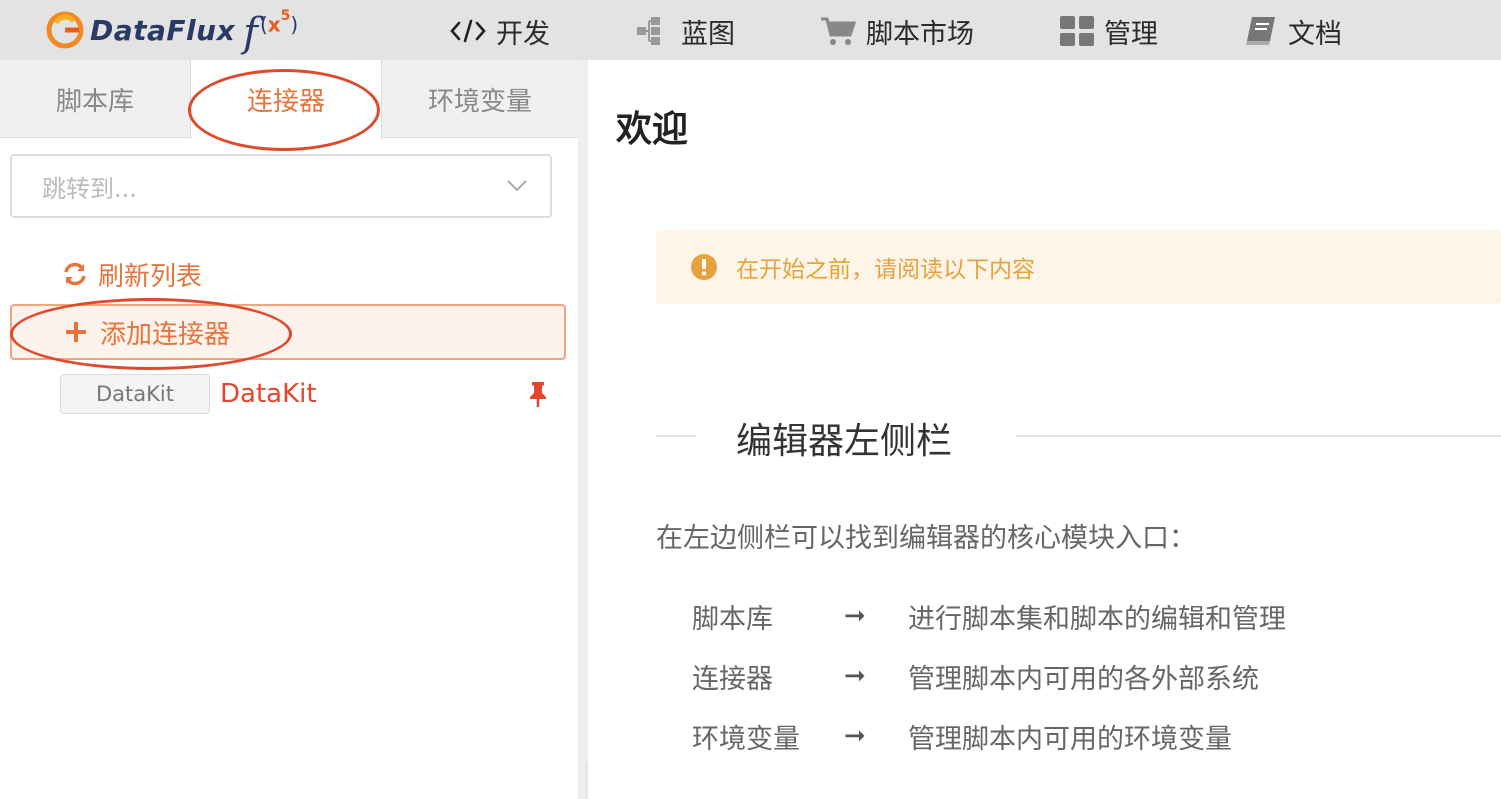 The width and height of the screenshot is (1501, 799). I want to click on nav-script-market: 脚本市场, so click(897, 31).